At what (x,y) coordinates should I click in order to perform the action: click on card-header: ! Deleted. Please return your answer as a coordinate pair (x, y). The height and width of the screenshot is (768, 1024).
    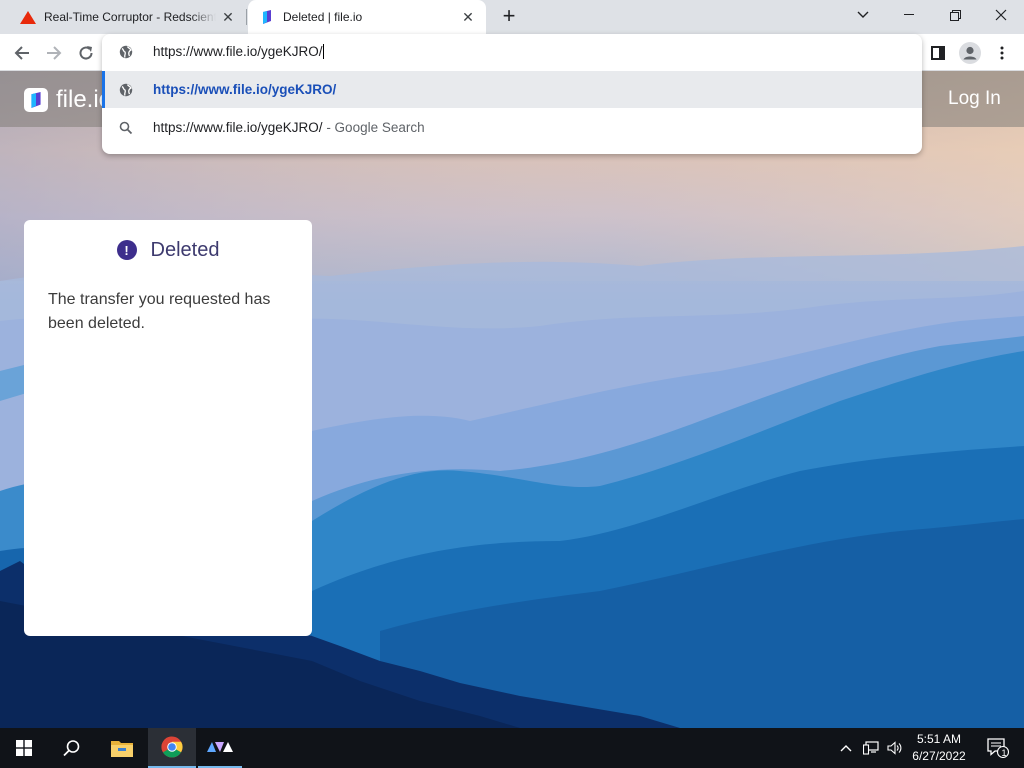
    Looking at the image, I should click on (168, 250).